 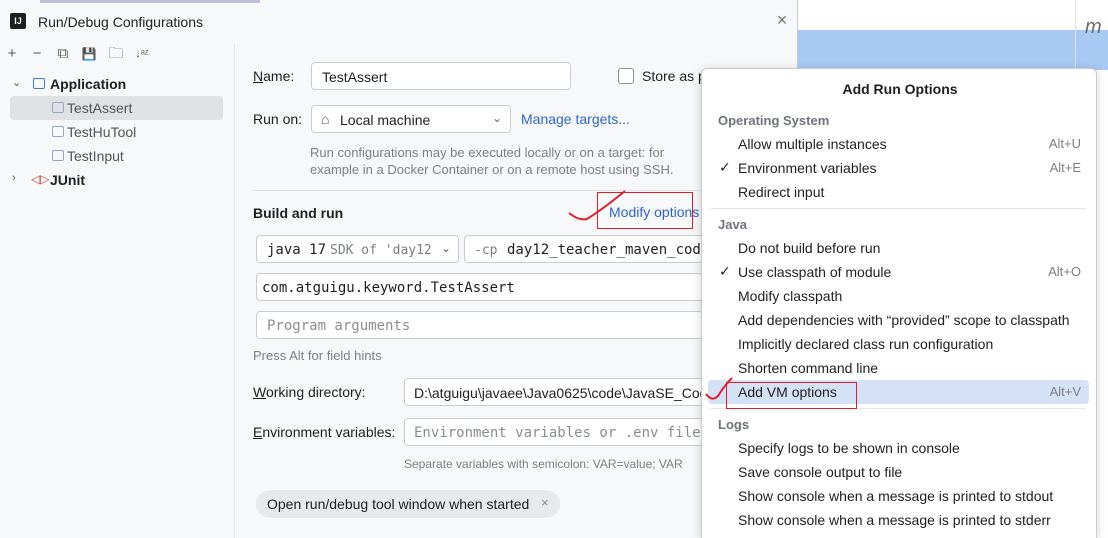 I want to click on tree-item-label: TestAssert, so click(x=100, y=108).